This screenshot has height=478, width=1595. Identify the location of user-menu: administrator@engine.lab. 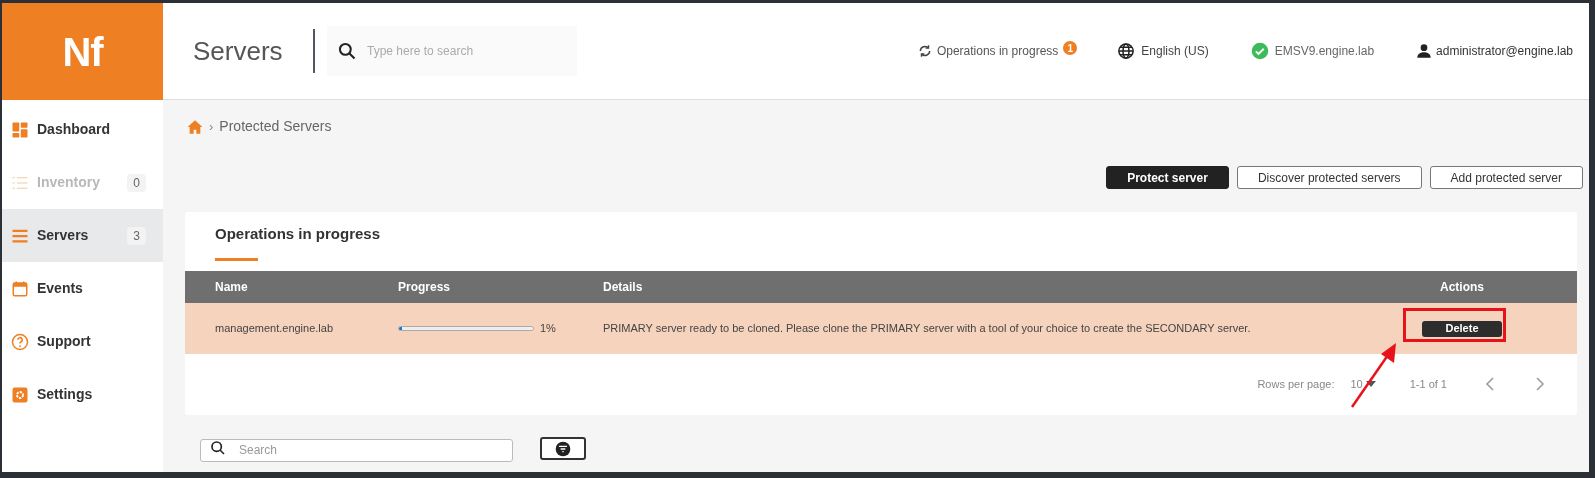
(1504, 51).